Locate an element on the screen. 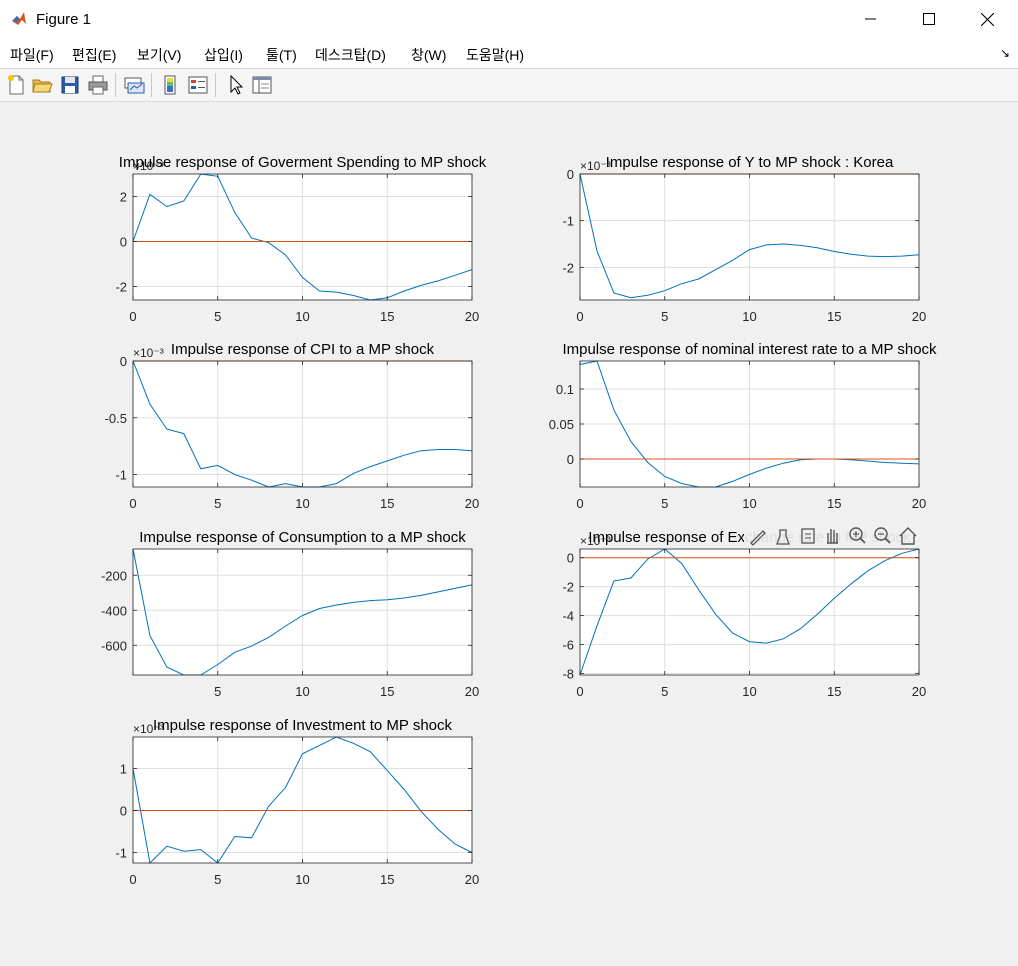 This screenshot has height=966, width=1018. title-bar: Figure 1 is located at coordinates (509, 19).